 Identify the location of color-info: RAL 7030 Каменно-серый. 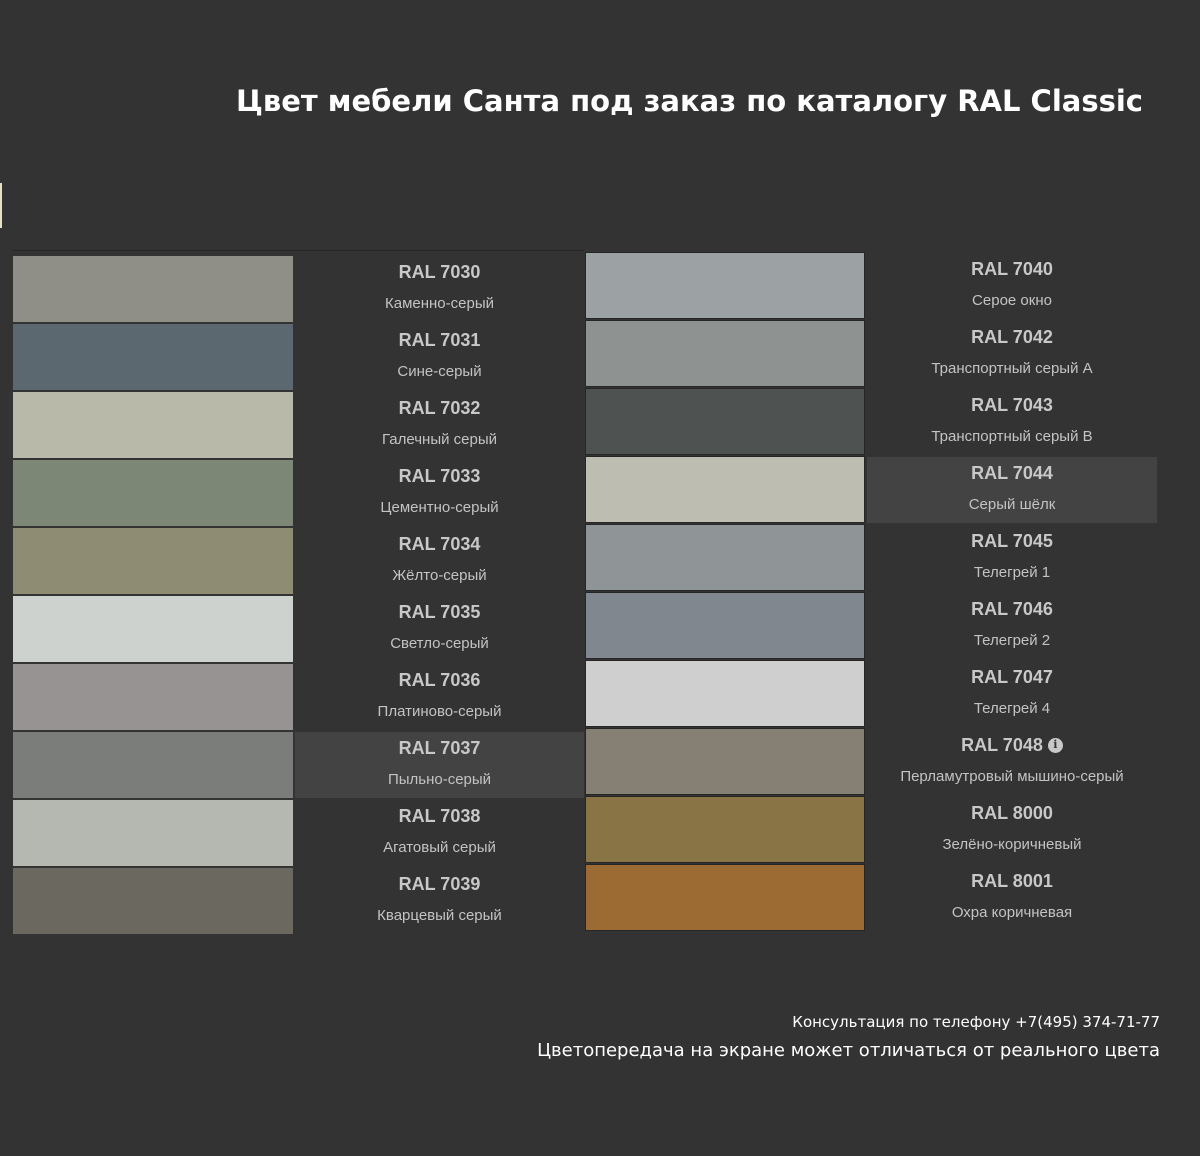
(439, 289).